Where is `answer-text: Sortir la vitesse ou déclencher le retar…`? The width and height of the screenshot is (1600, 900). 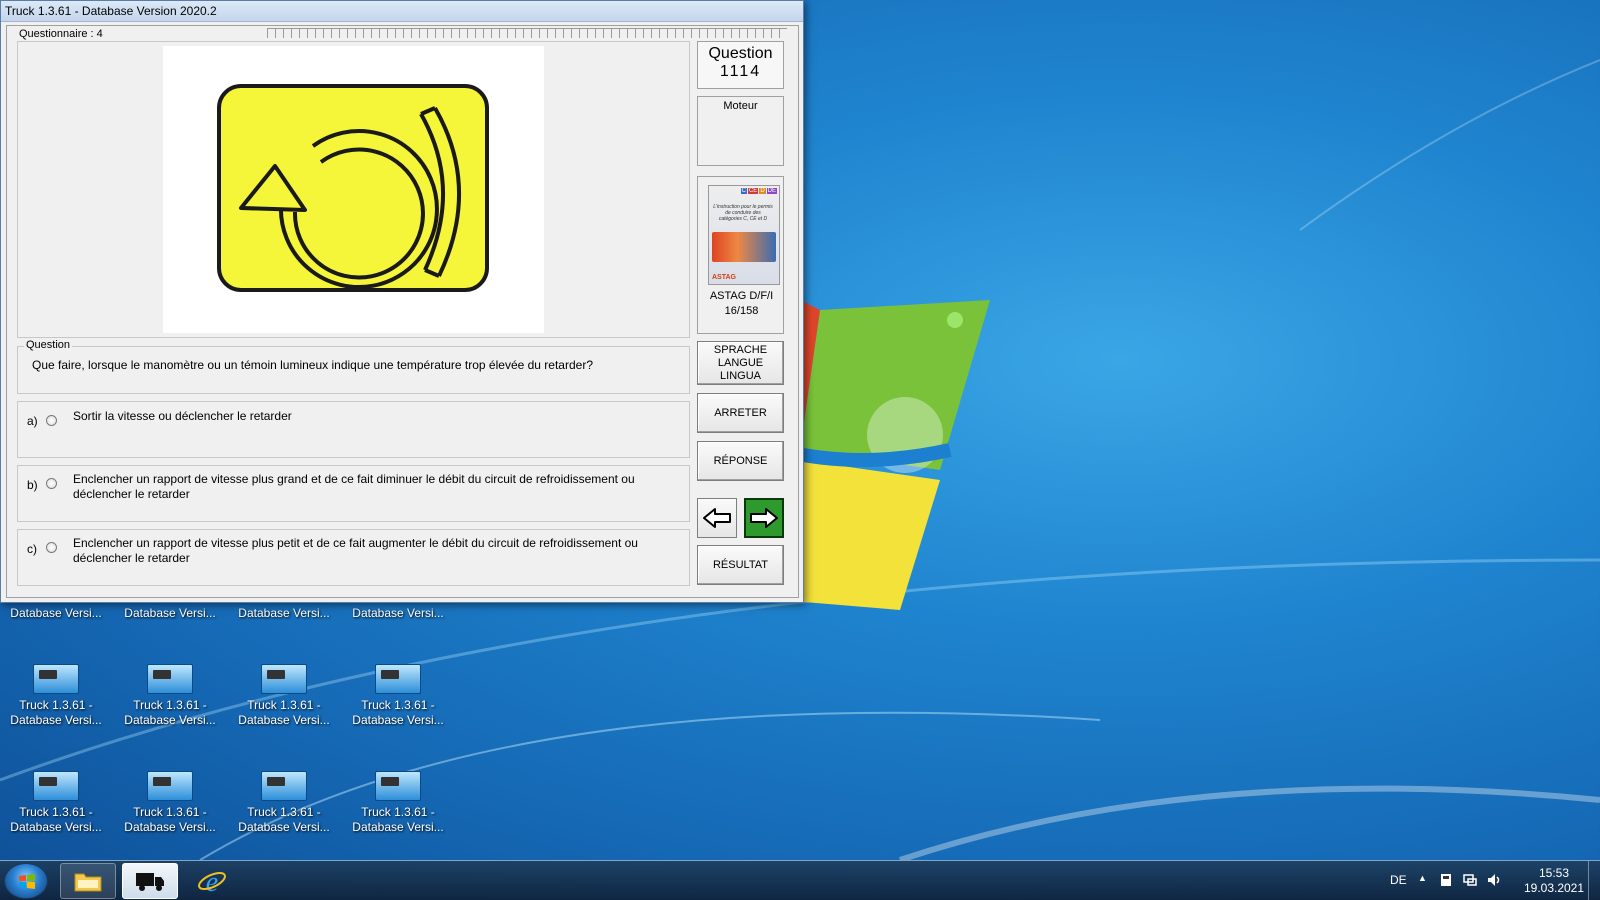
answer-text: Sortir la vitesse ou déclencher le retar… is located at coordinates (182, 416).